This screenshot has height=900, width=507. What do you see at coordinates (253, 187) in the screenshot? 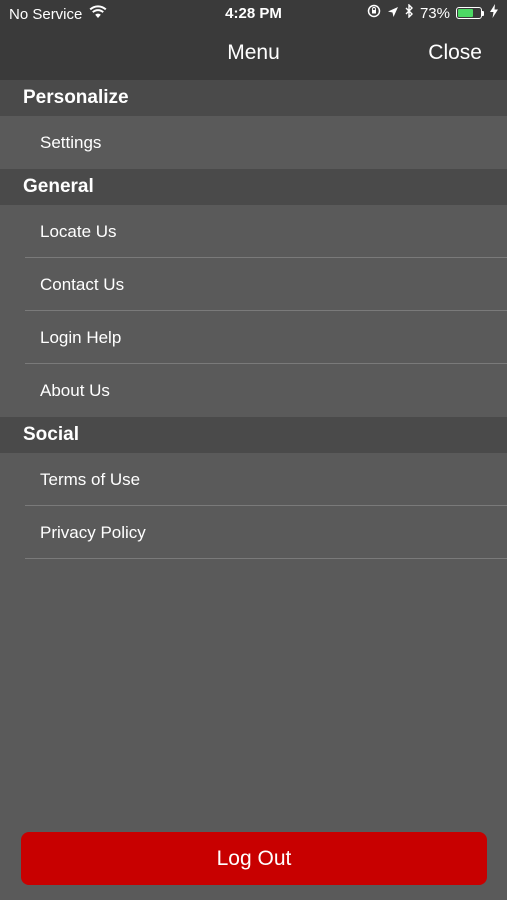
I see `section-header-general: General` at bounding box center [253, 187].